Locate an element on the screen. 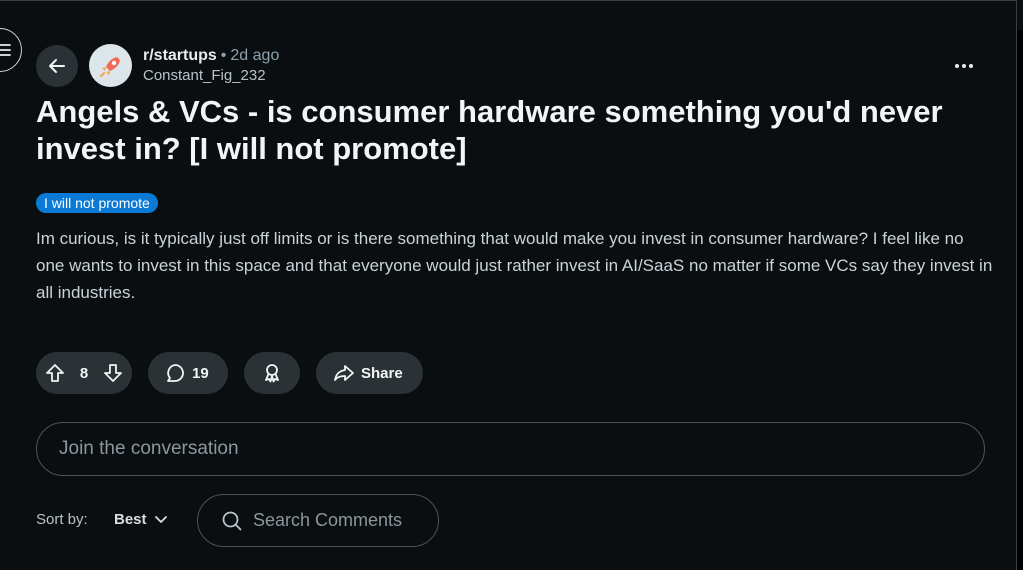 This screenshot has height=570, width=1023. search-comments-input: Search Comments is located at coordinates (318, 520).